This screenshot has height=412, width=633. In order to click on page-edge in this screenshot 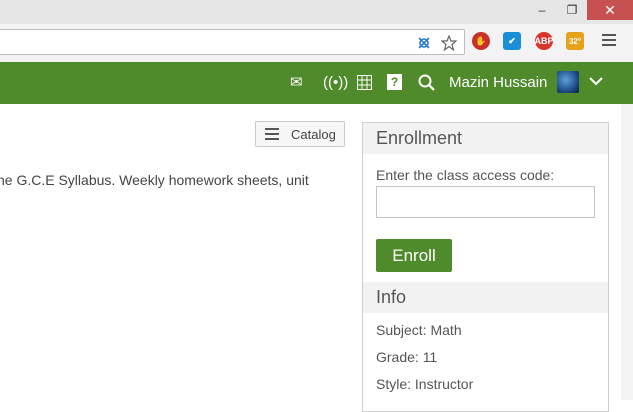, I will do `click(627, 252)`.